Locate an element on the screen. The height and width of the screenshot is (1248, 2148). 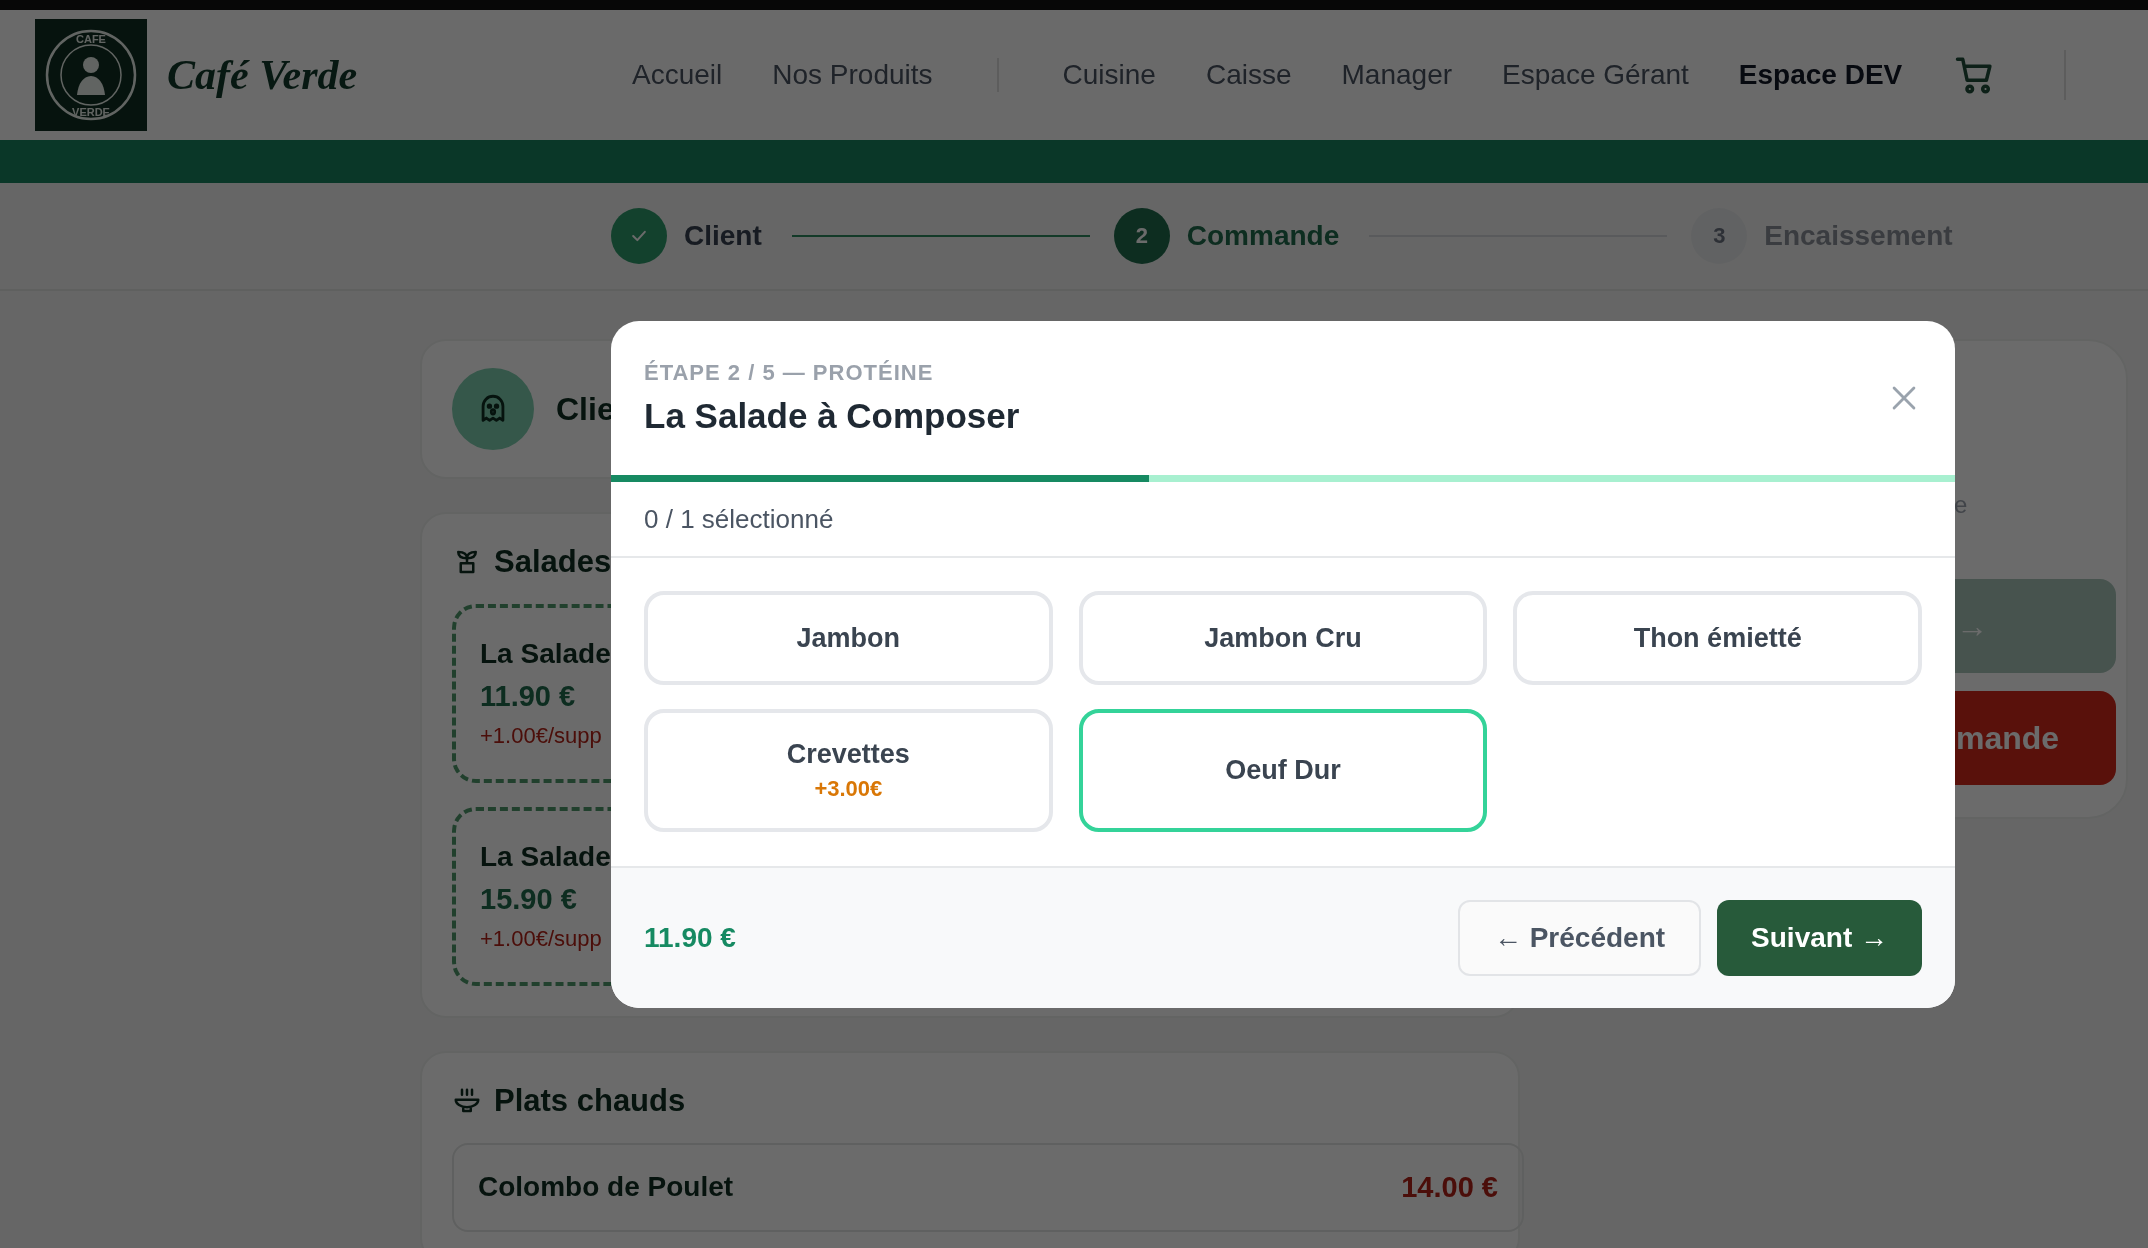
nav-link: Accueil is located at coordinates (677, 75).